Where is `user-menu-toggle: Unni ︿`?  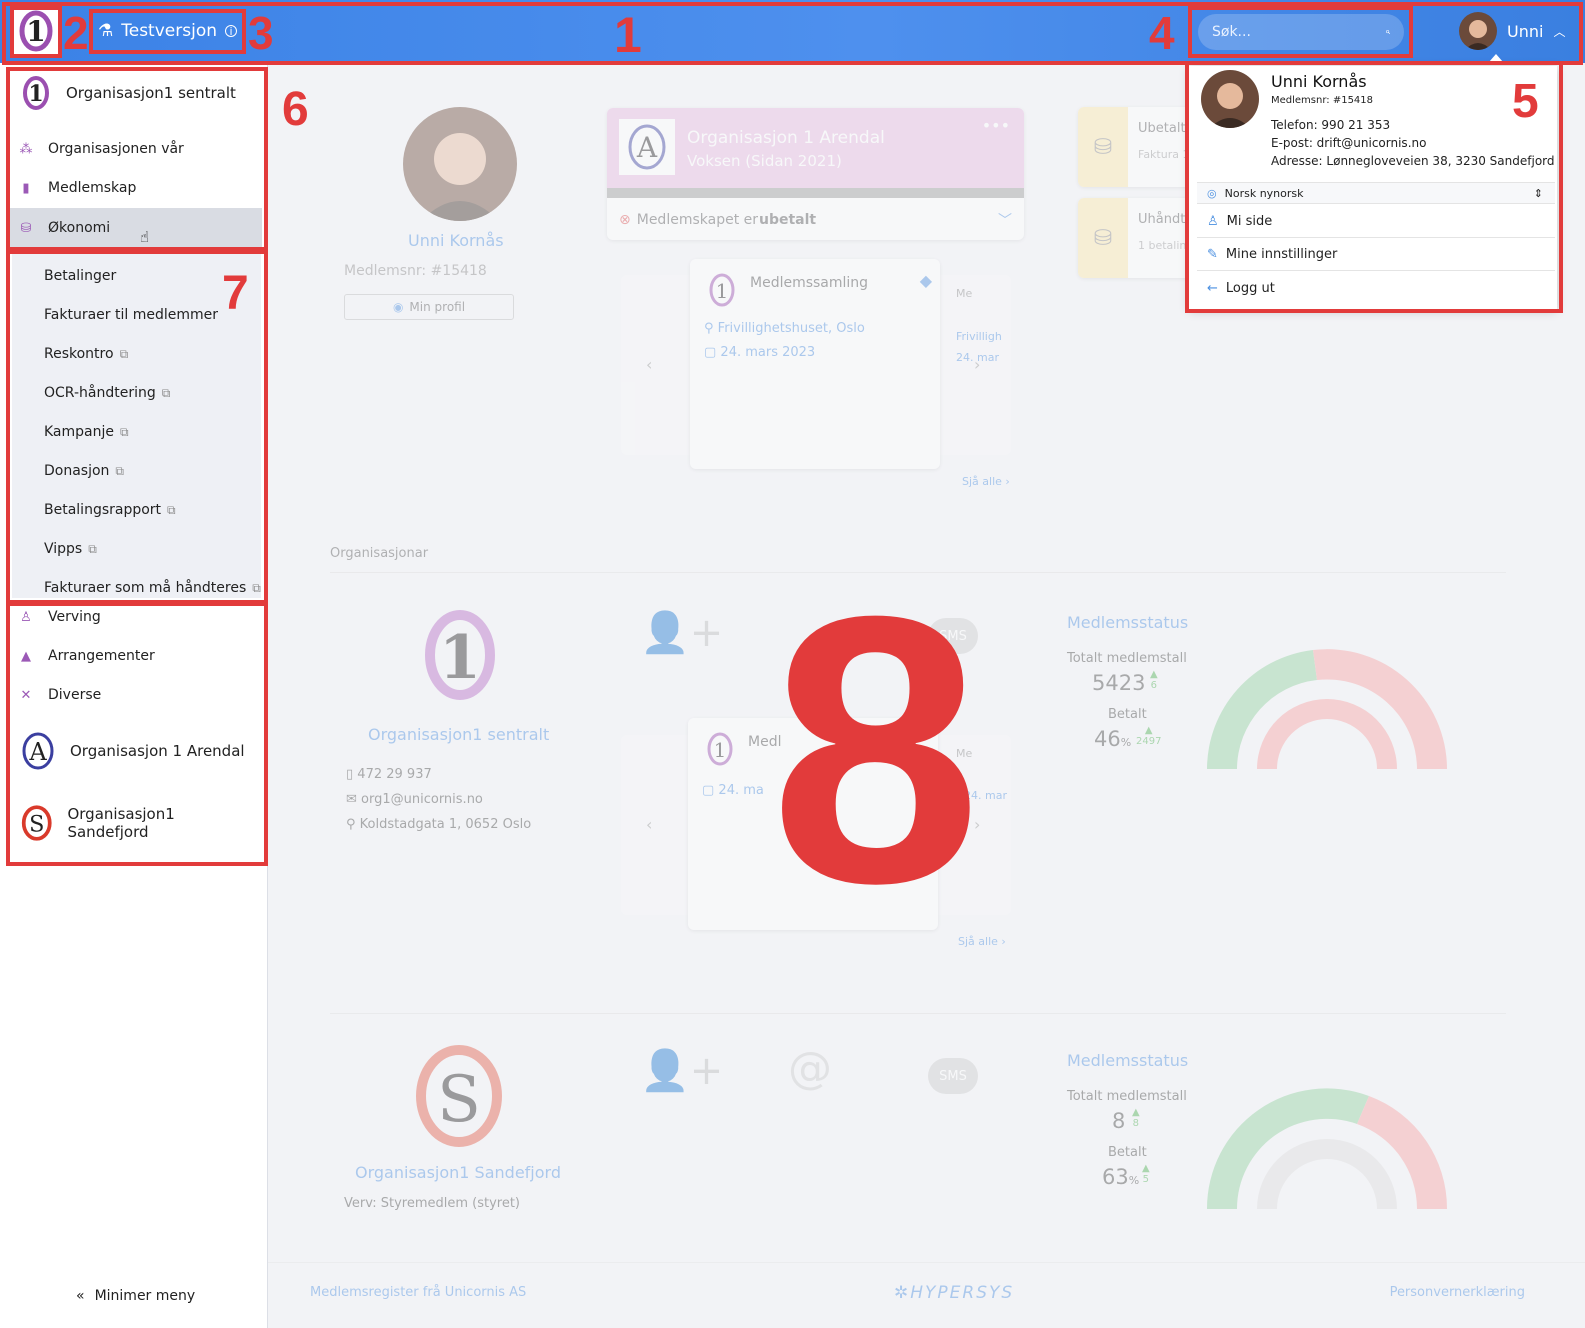
user-menu-toggle: Unni ︿ is located at coordinates (1512, 31).